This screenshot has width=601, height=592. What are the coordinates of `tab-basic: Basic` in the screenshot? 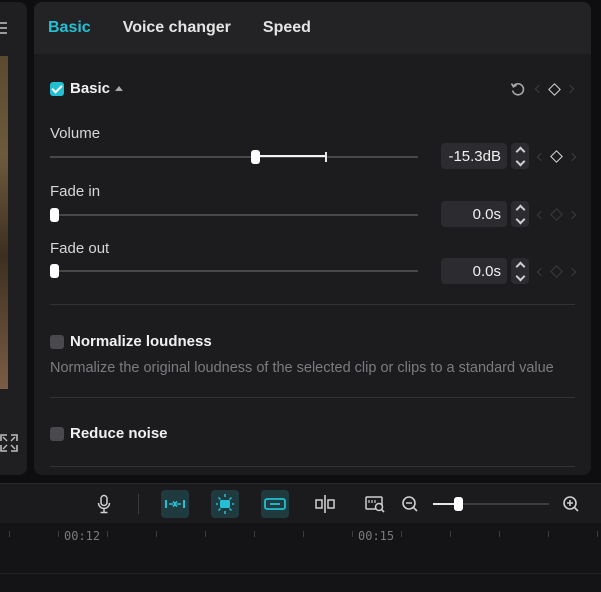 It's located at (69, 28).